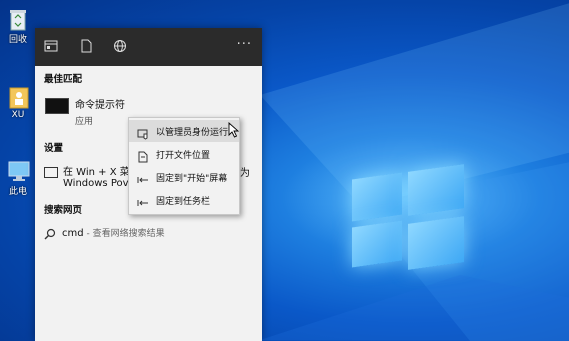 Image resolution: width=569 pixels, height=341 pixels. I want to click on web-icon, so click(121, 47).